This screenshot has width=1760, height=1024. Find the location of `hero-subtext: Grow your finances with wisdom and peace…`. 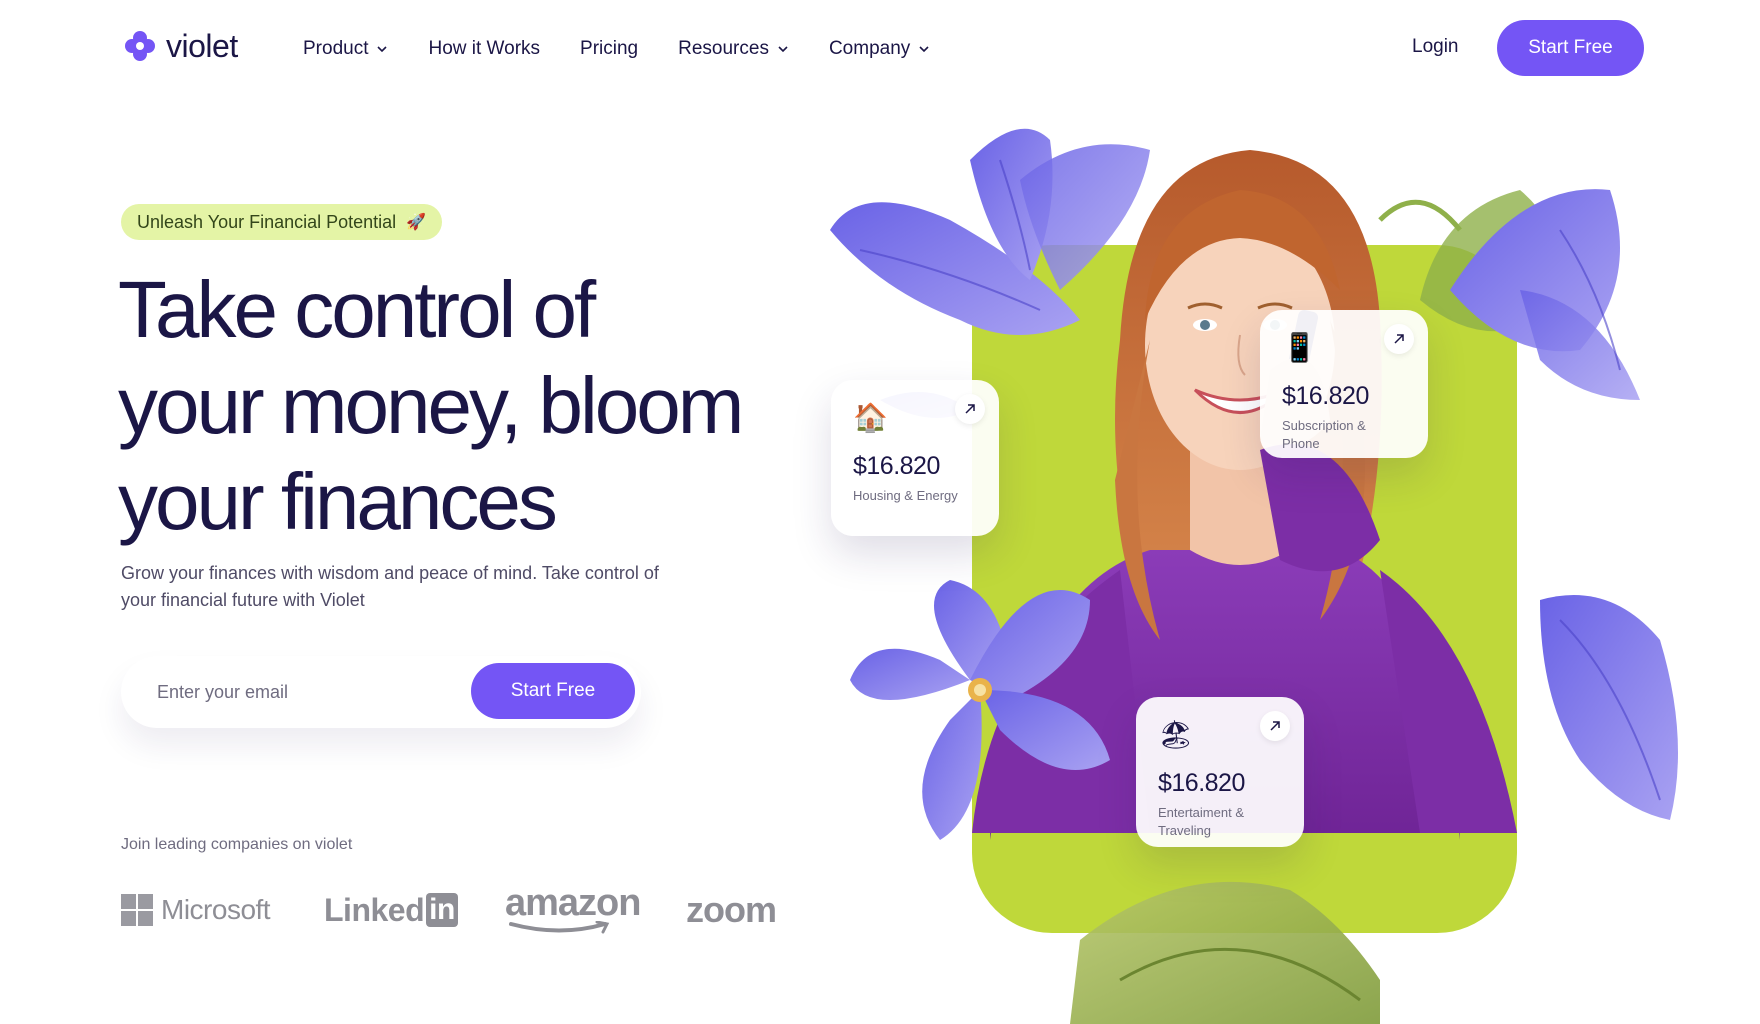

hero-subtext: Grow your finances with wisdom and peace… is located at coordinates (390, 586).